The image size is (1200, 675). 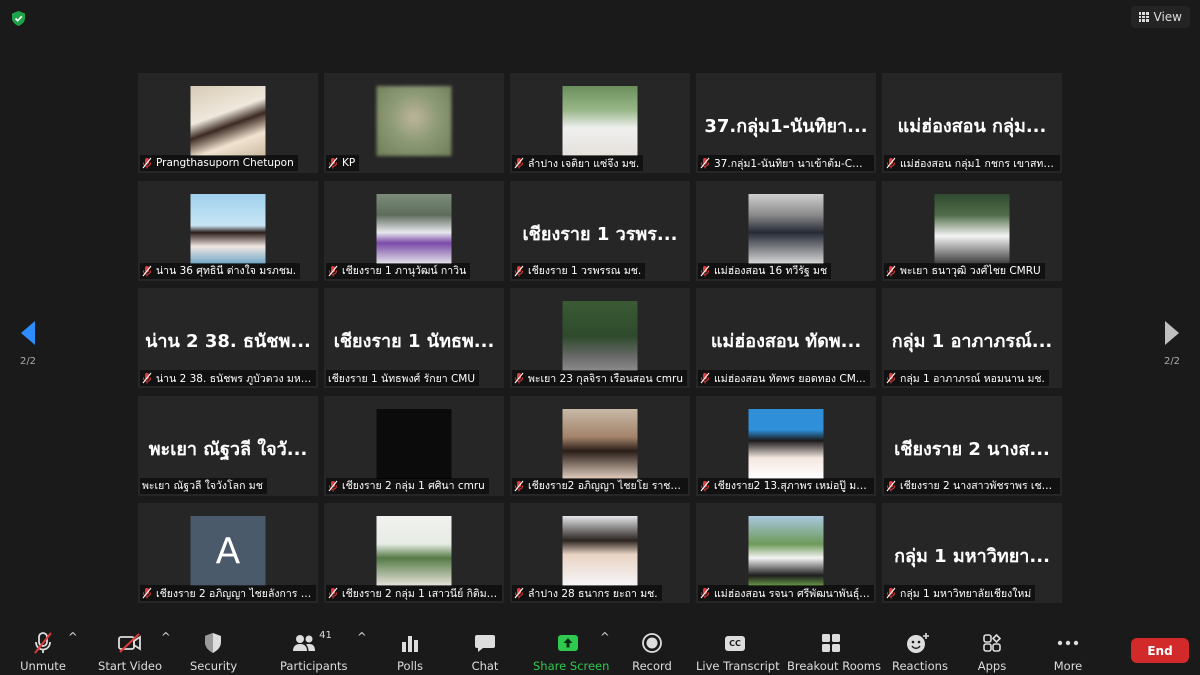 What do you see at coordinates (605, 378) in the screenshot?
I see `participant-name: พะเยา 23 กุลจิรา เรือนสอน cmru` at bounding box center [605, 378].